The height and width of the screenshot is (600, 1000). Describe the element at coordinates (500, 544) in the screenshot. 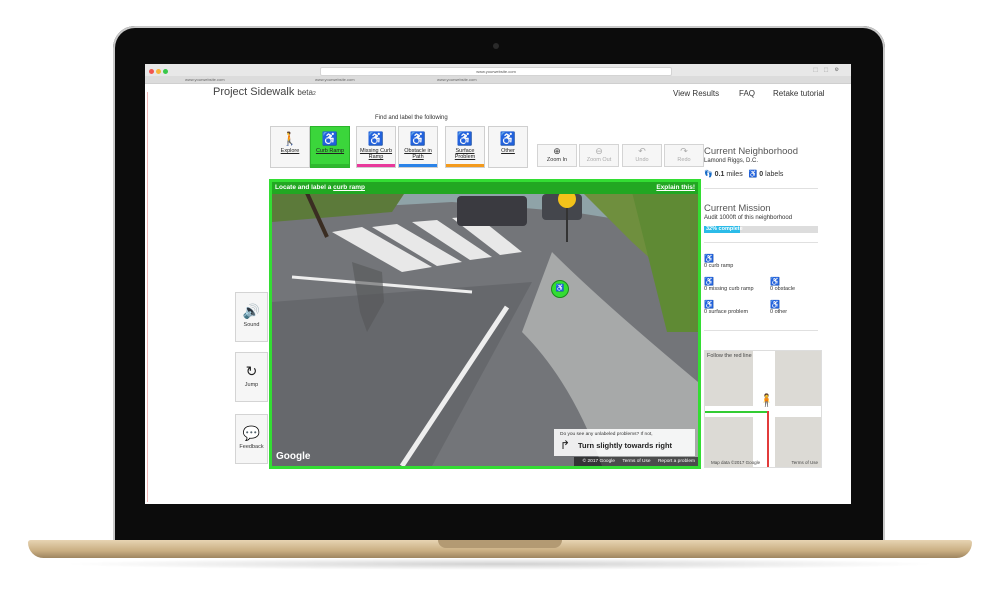

I see `laptop-notch` at that location.